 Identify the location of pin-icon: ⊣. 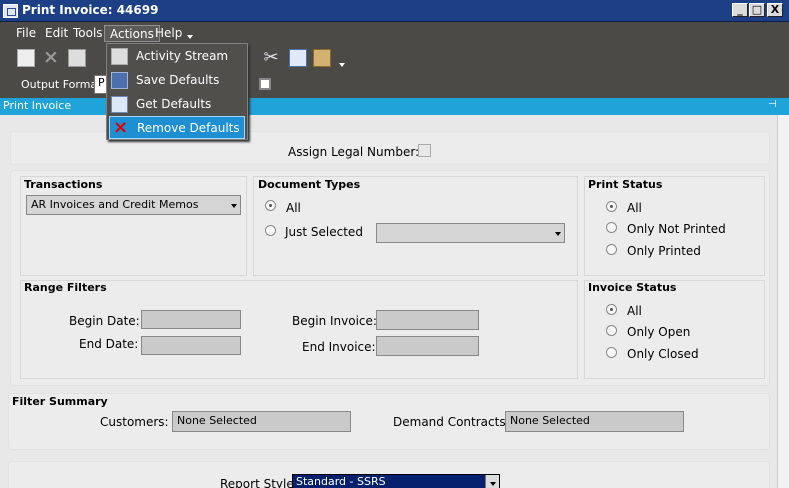
(772, 104).